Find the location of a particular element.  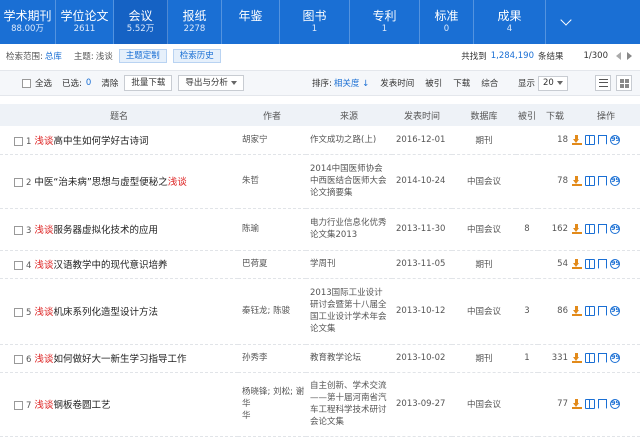

tab-3: 报纸 2278 is located at coordinates (195, 22).